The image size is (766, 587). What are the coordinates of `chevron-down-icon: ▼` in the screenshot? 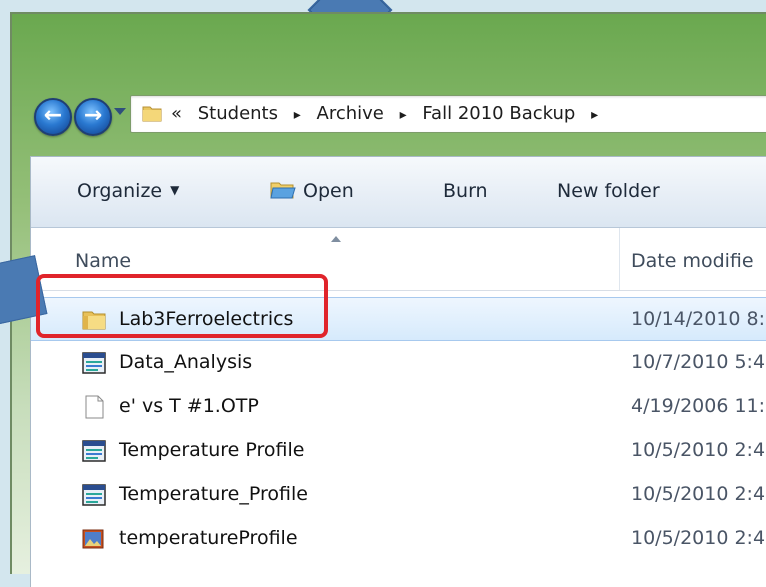 It's located at (175, 190).